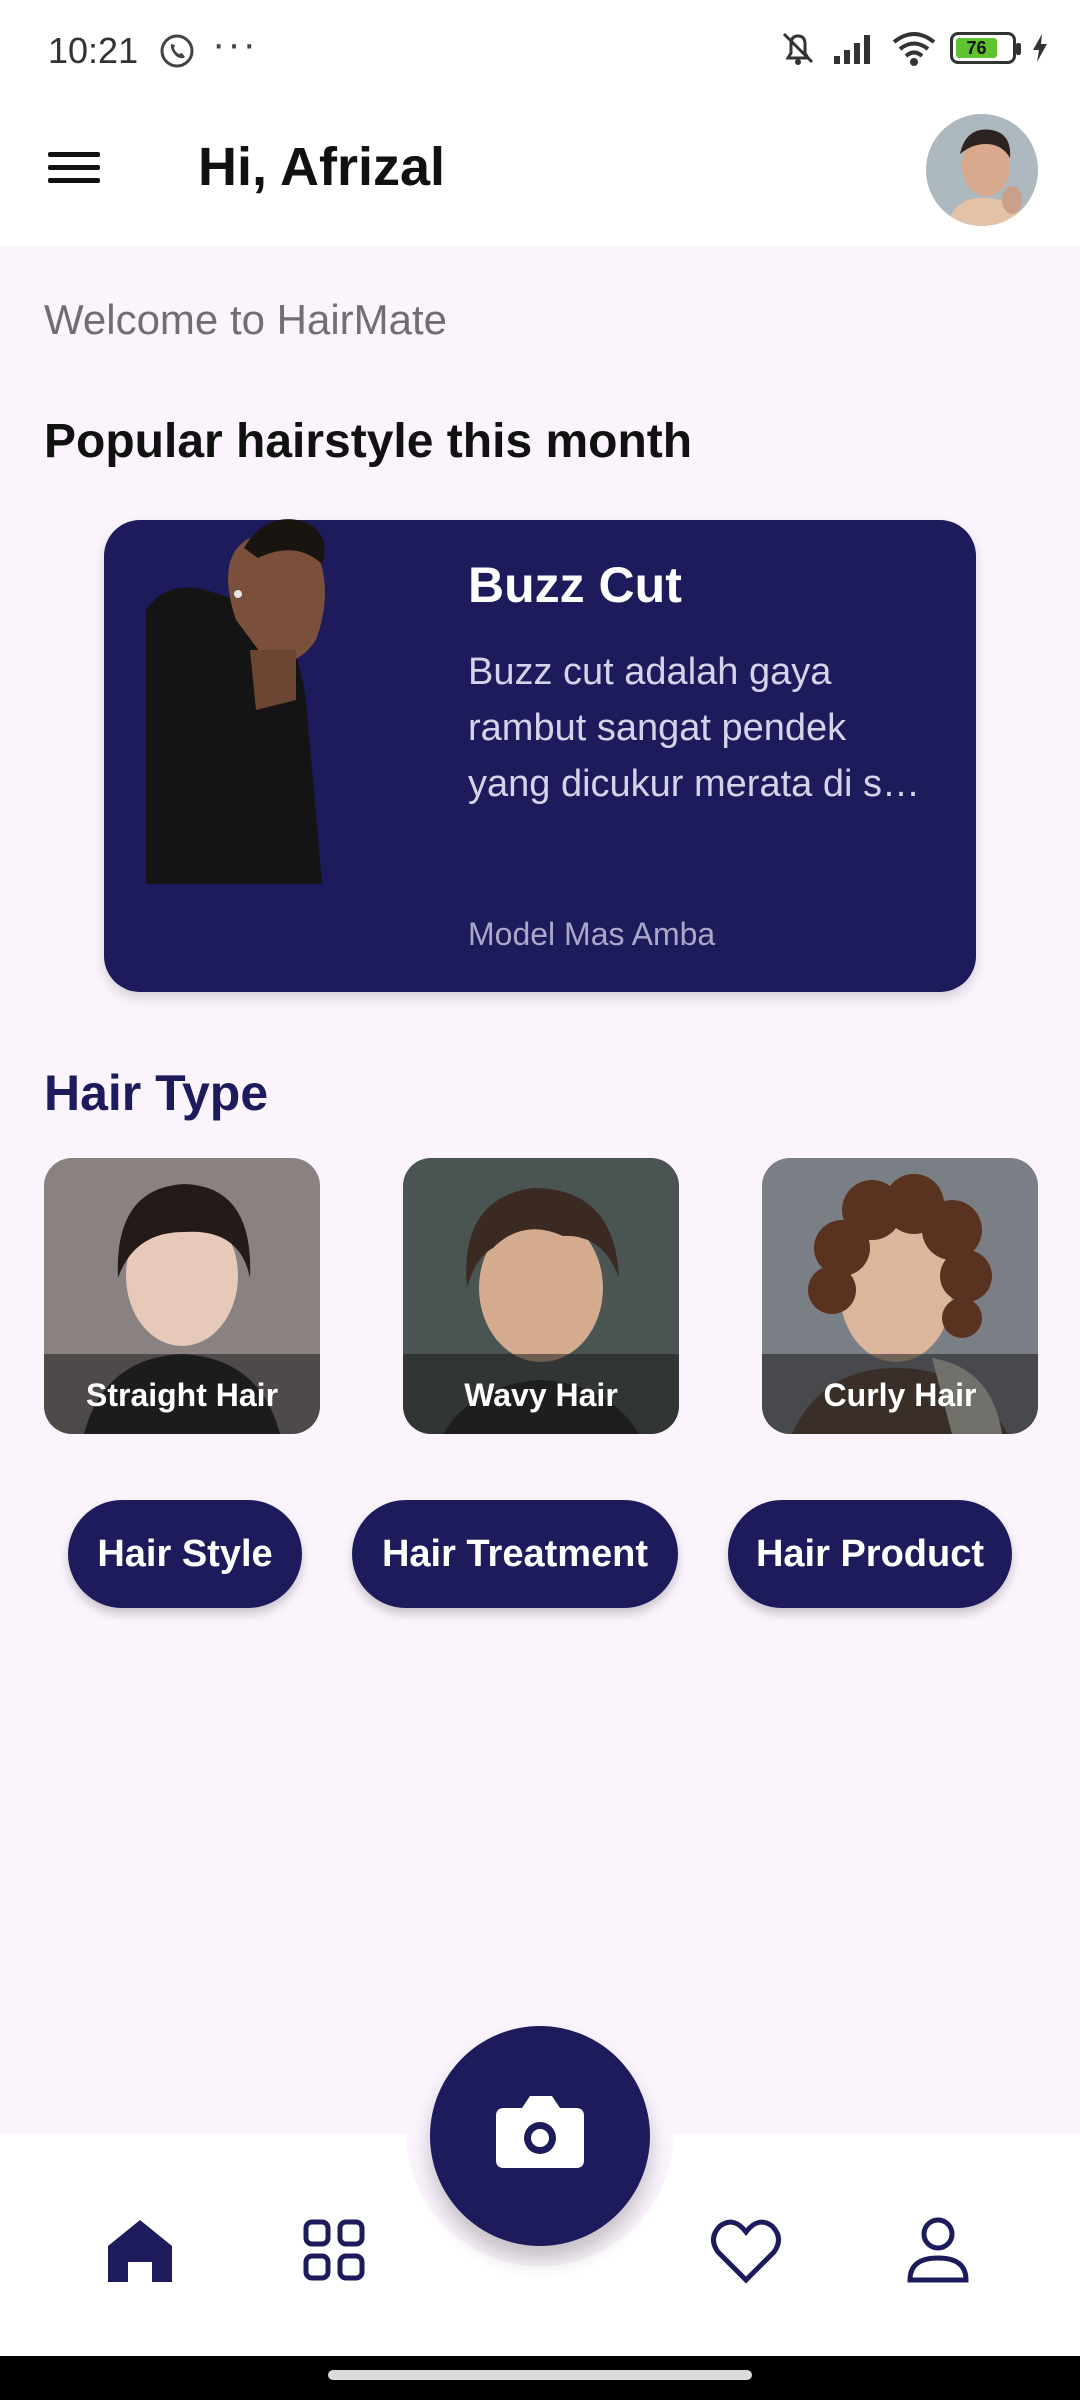 The height and width of the screenshot is (2400, 1080). I want to click on wifi-icon, so click(914, 49).